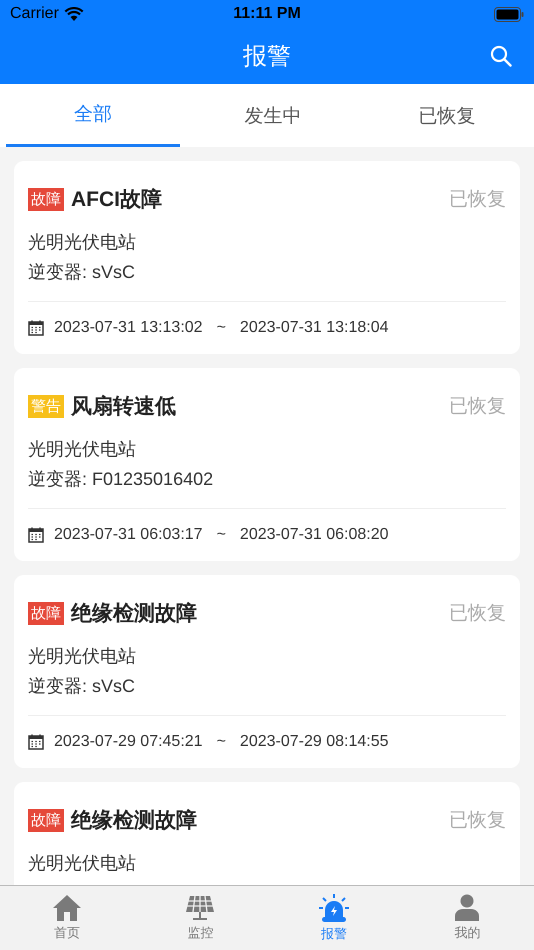 The height and width of the screenshot is (950, 534). I want to click on solar-panel-icon, so click(200, 908).